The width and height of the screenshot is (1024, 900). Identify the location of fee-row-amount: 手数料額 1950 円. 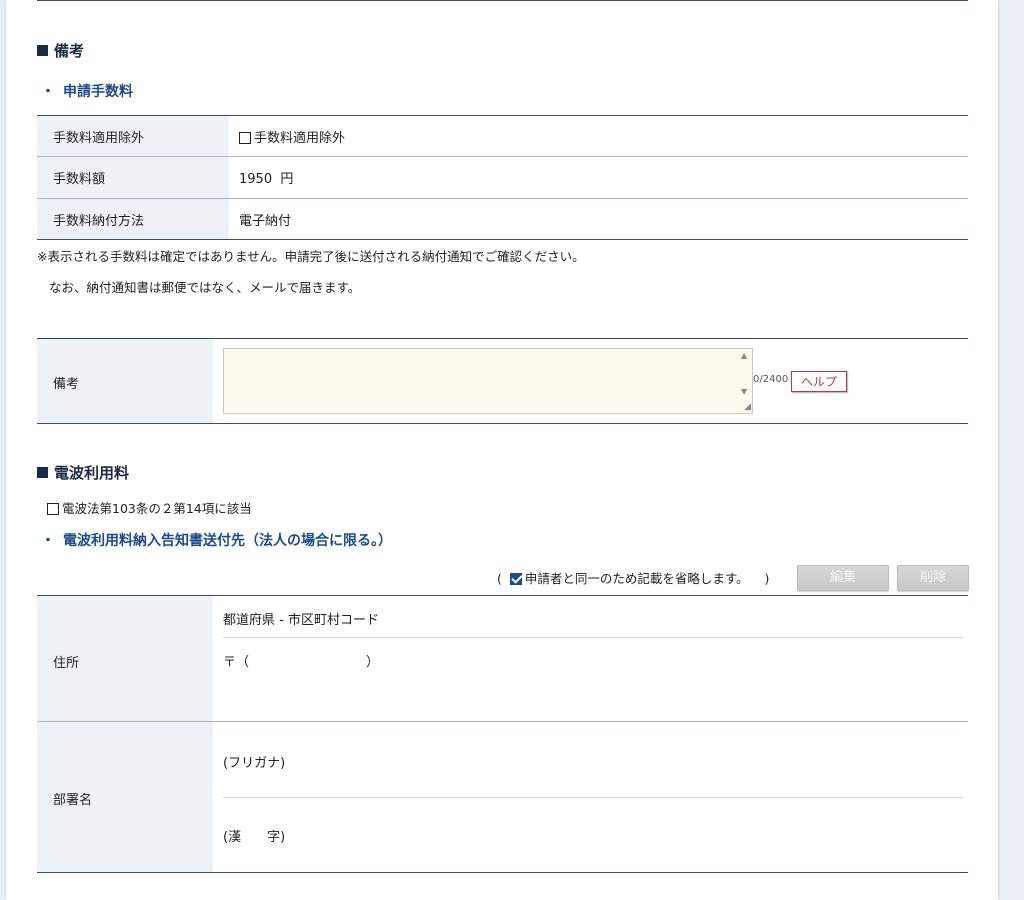
(502, 177).